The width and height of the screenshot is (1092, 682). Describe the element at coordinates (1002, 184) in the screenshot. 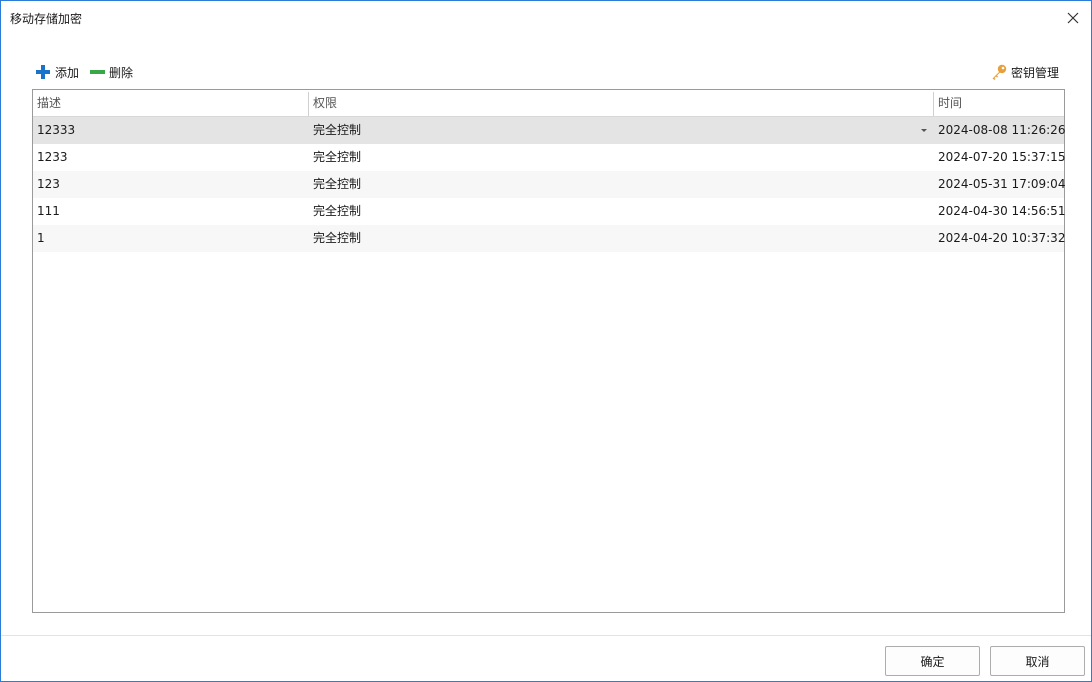

I see `cell-time: 2024-05-31 17:09:04` at that location.